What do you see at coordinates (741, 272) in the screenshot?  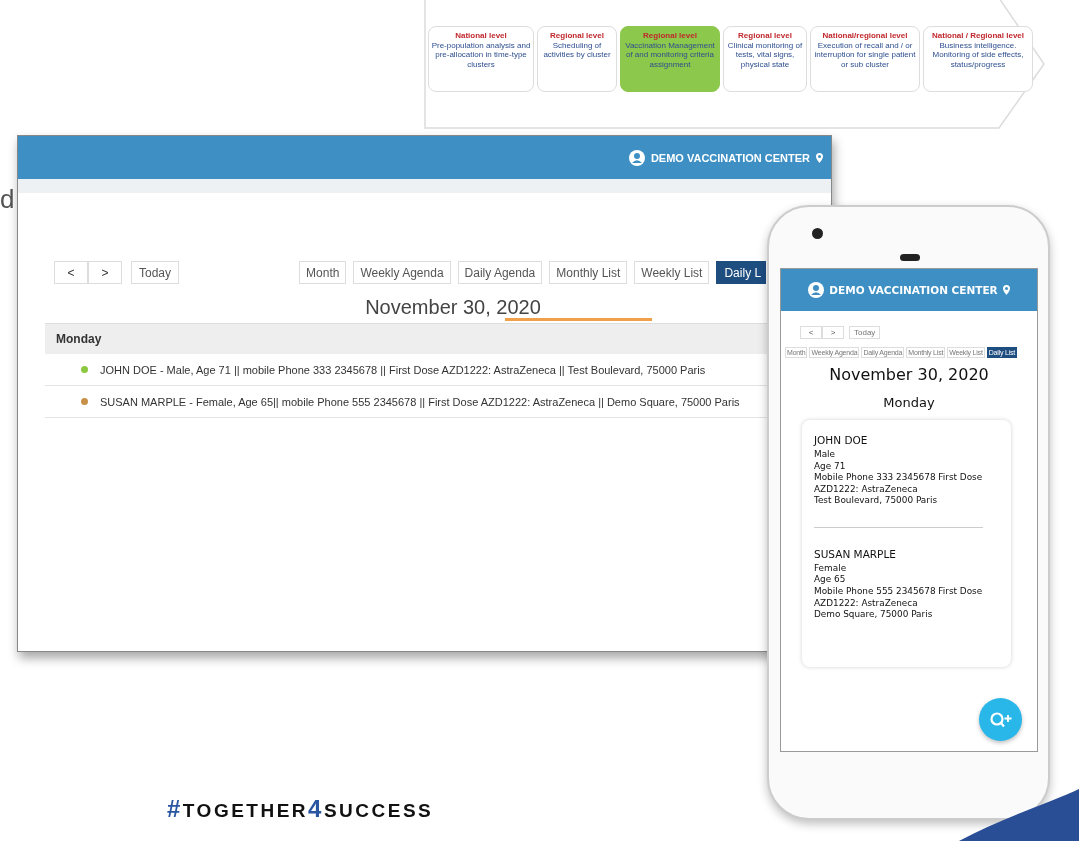 I see `view-tab: Daily L` at bounding box center [741, 272].